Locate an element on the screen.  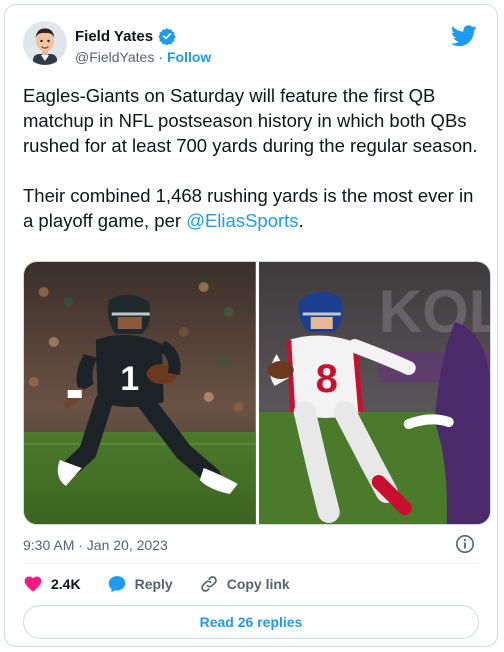
info-icon is located at coordinates (465, 544).